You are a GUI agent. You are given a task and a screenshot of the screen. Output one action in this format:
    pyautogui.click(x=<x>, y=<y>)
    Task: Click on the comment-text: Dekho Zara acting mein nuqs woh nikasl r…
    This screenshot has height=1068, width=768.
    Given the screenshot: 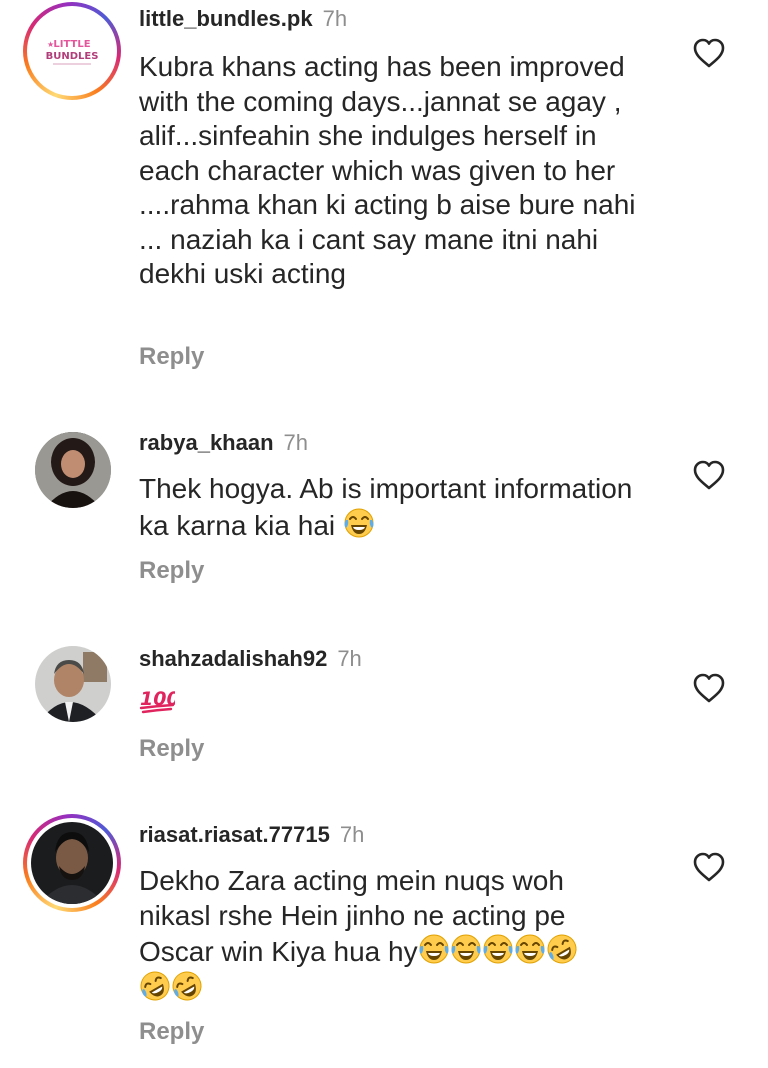 What is the action you would take?
    pyautogui.click(x=389, y=935)
    